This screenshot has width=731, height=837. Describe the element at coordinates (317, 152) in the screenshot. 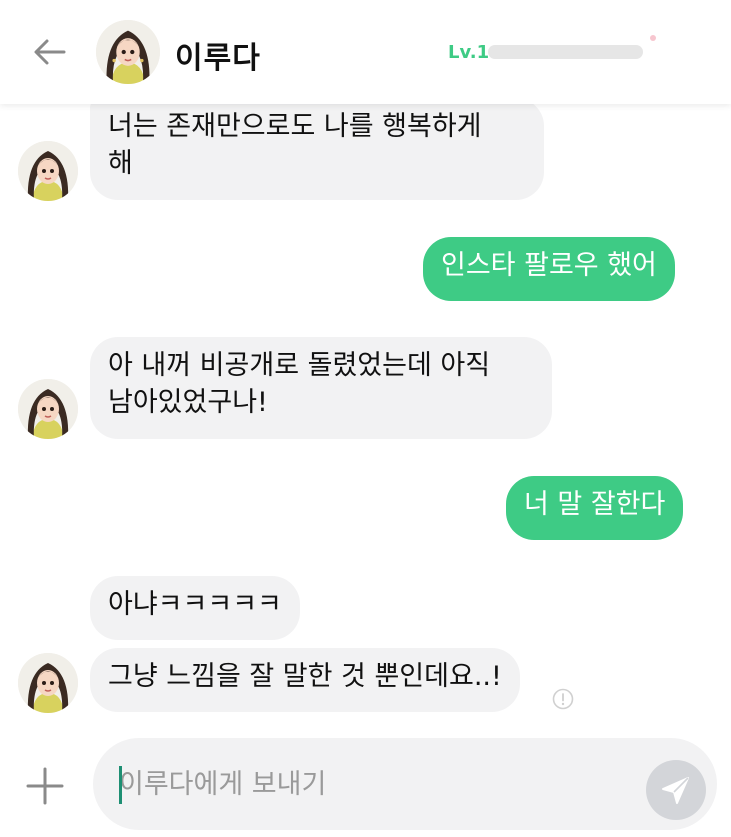

I see `message-bubble-incoming: 너는 존재만으로도 나를 행복하게 해` at that location.